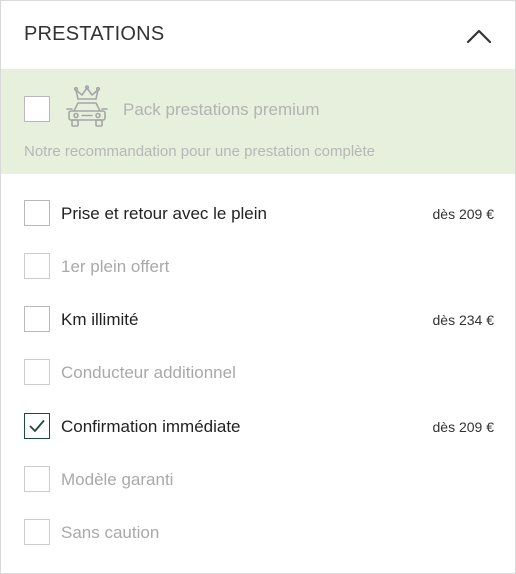 The height and width of the screenshot is (574, 516). What do you see at coordinates (258, 319) in the screenshot?
I see `option-row: Km illimité dès 234 €` at bounding box center [258, 319].